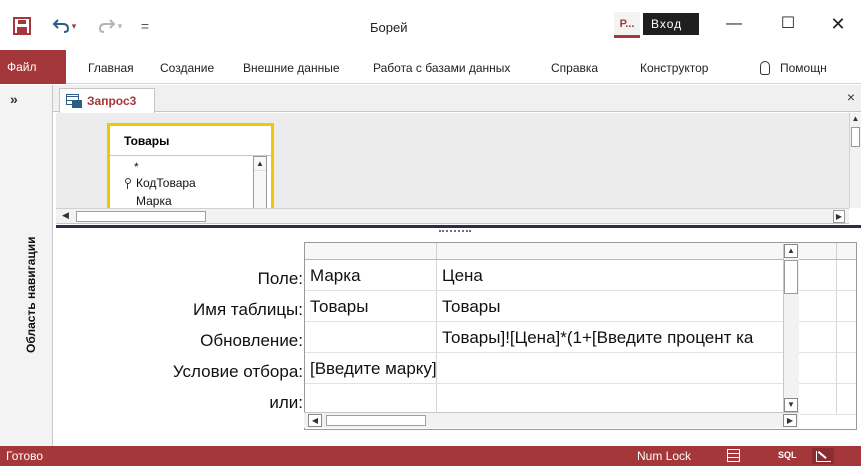  What do you see at coordinates (248, 309) in the screenshot?
I see `row-label-table: Имя таблицы:` at bounding box center [248, 309].